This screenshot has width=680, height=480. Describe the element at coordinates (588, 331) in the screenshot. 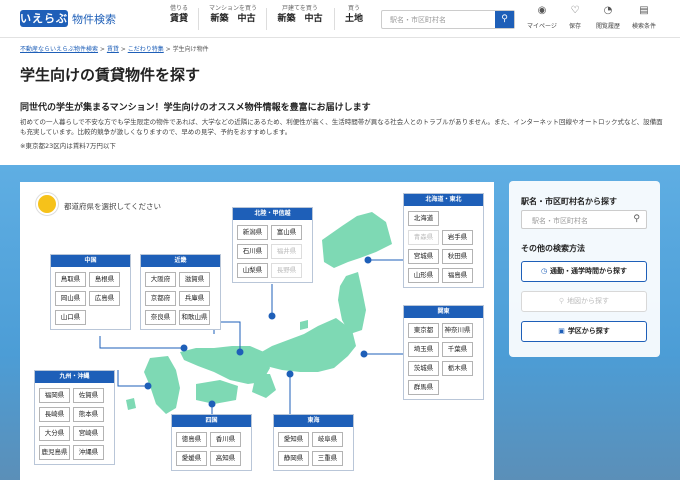

I see `school-district-search-label: 学区から探す` at that location.